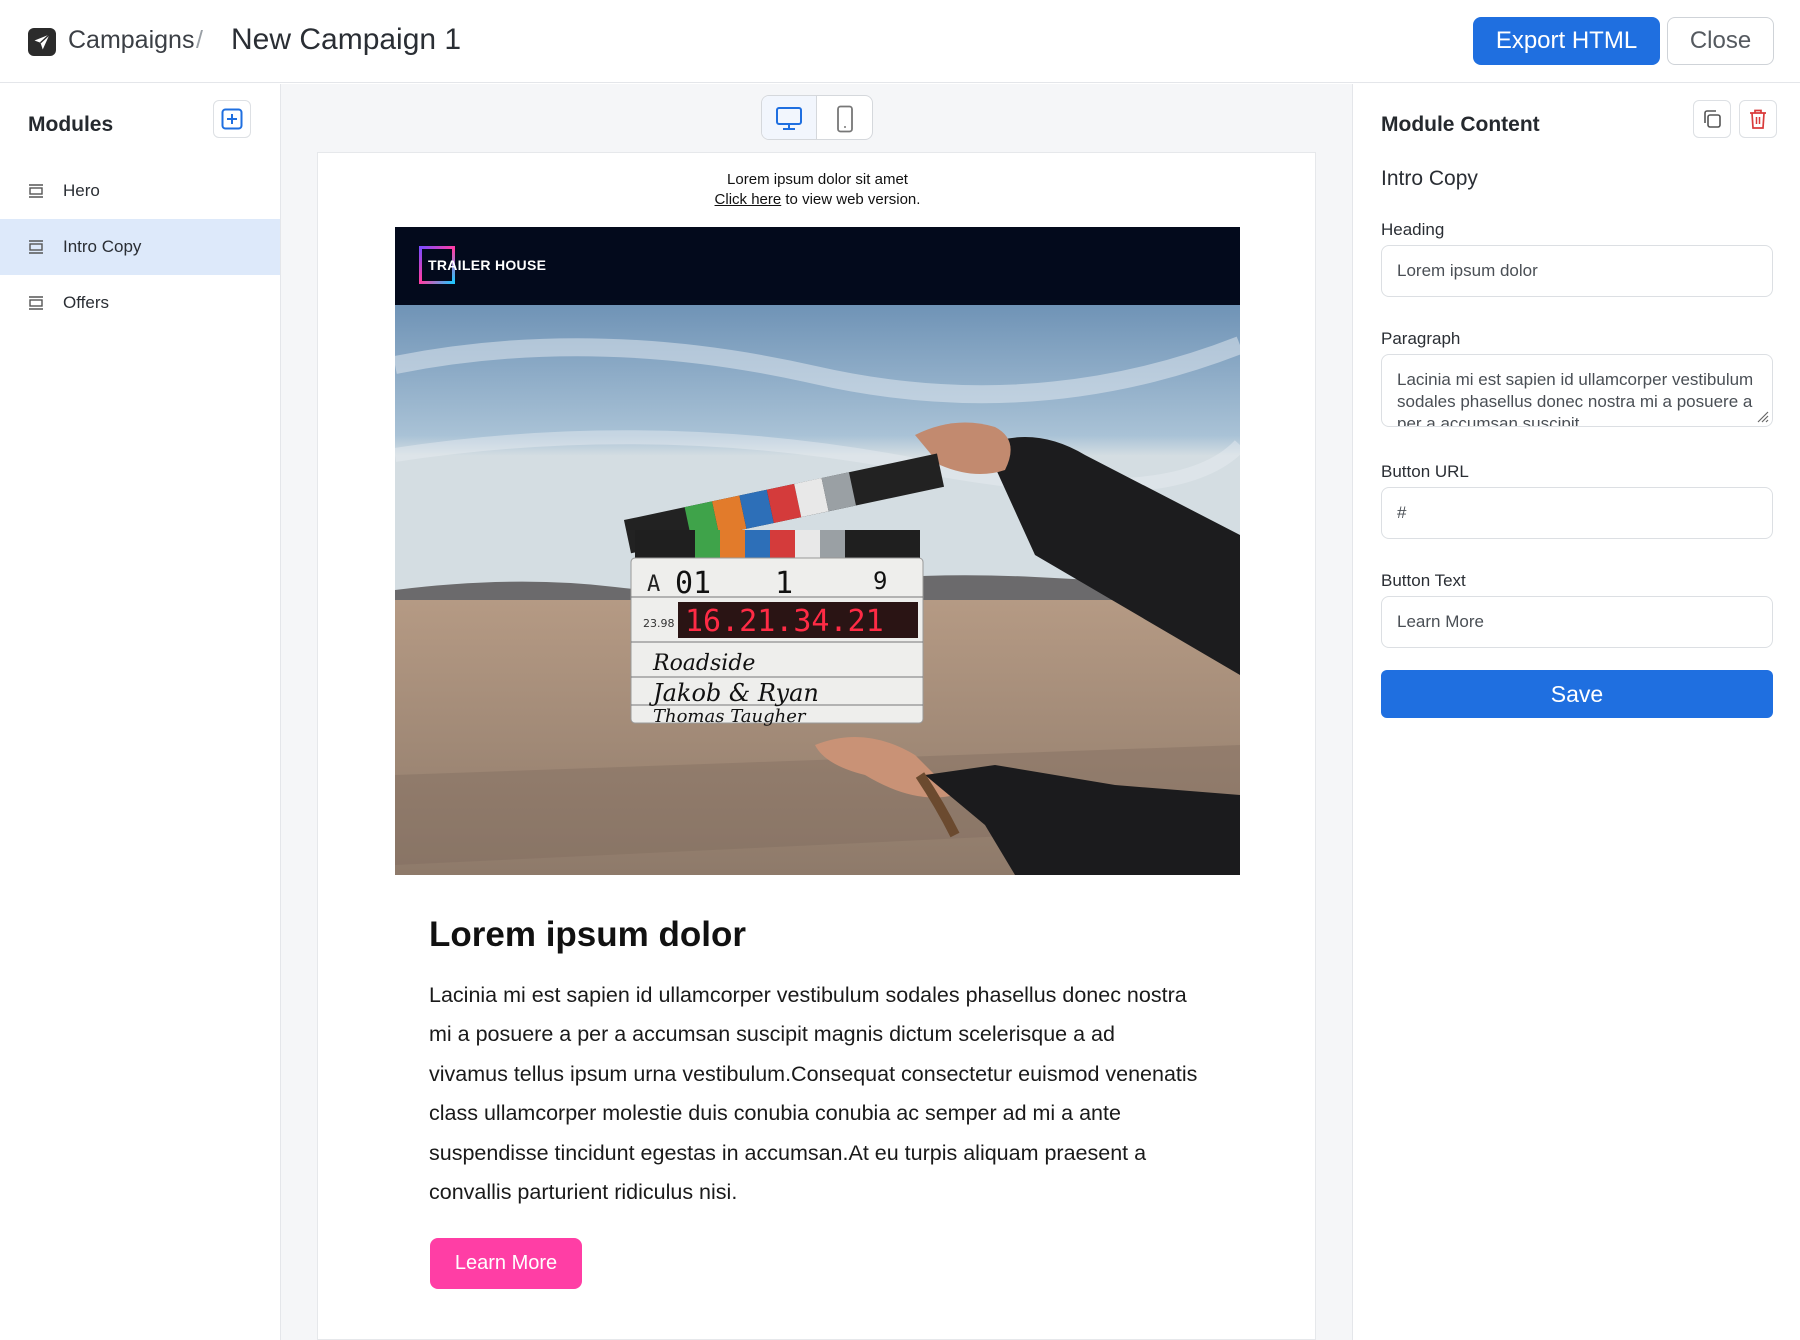  I want to click on mobile-view-button, so click(844, 117).